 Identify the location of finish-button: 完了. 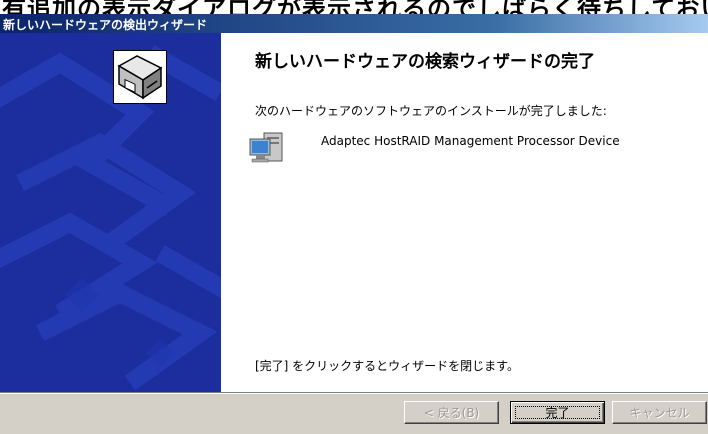
(557, 412).